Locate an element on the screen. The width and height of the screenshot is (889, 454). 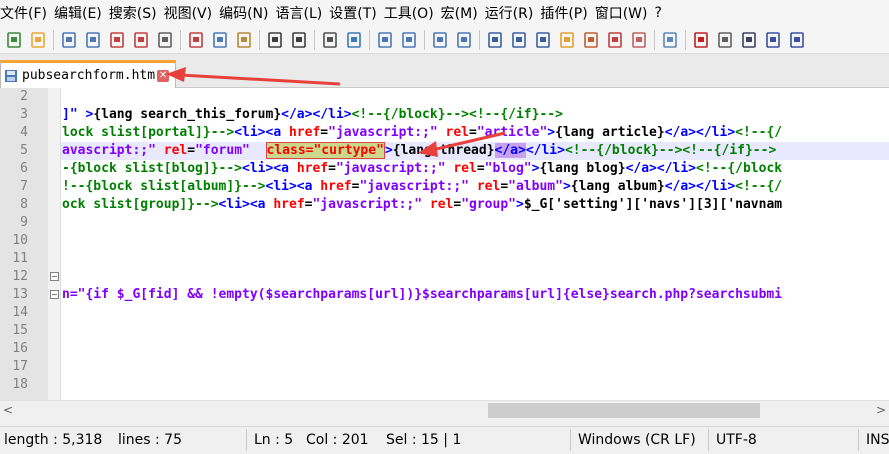
word-wrap-icon is located at coordinates (495, 40).